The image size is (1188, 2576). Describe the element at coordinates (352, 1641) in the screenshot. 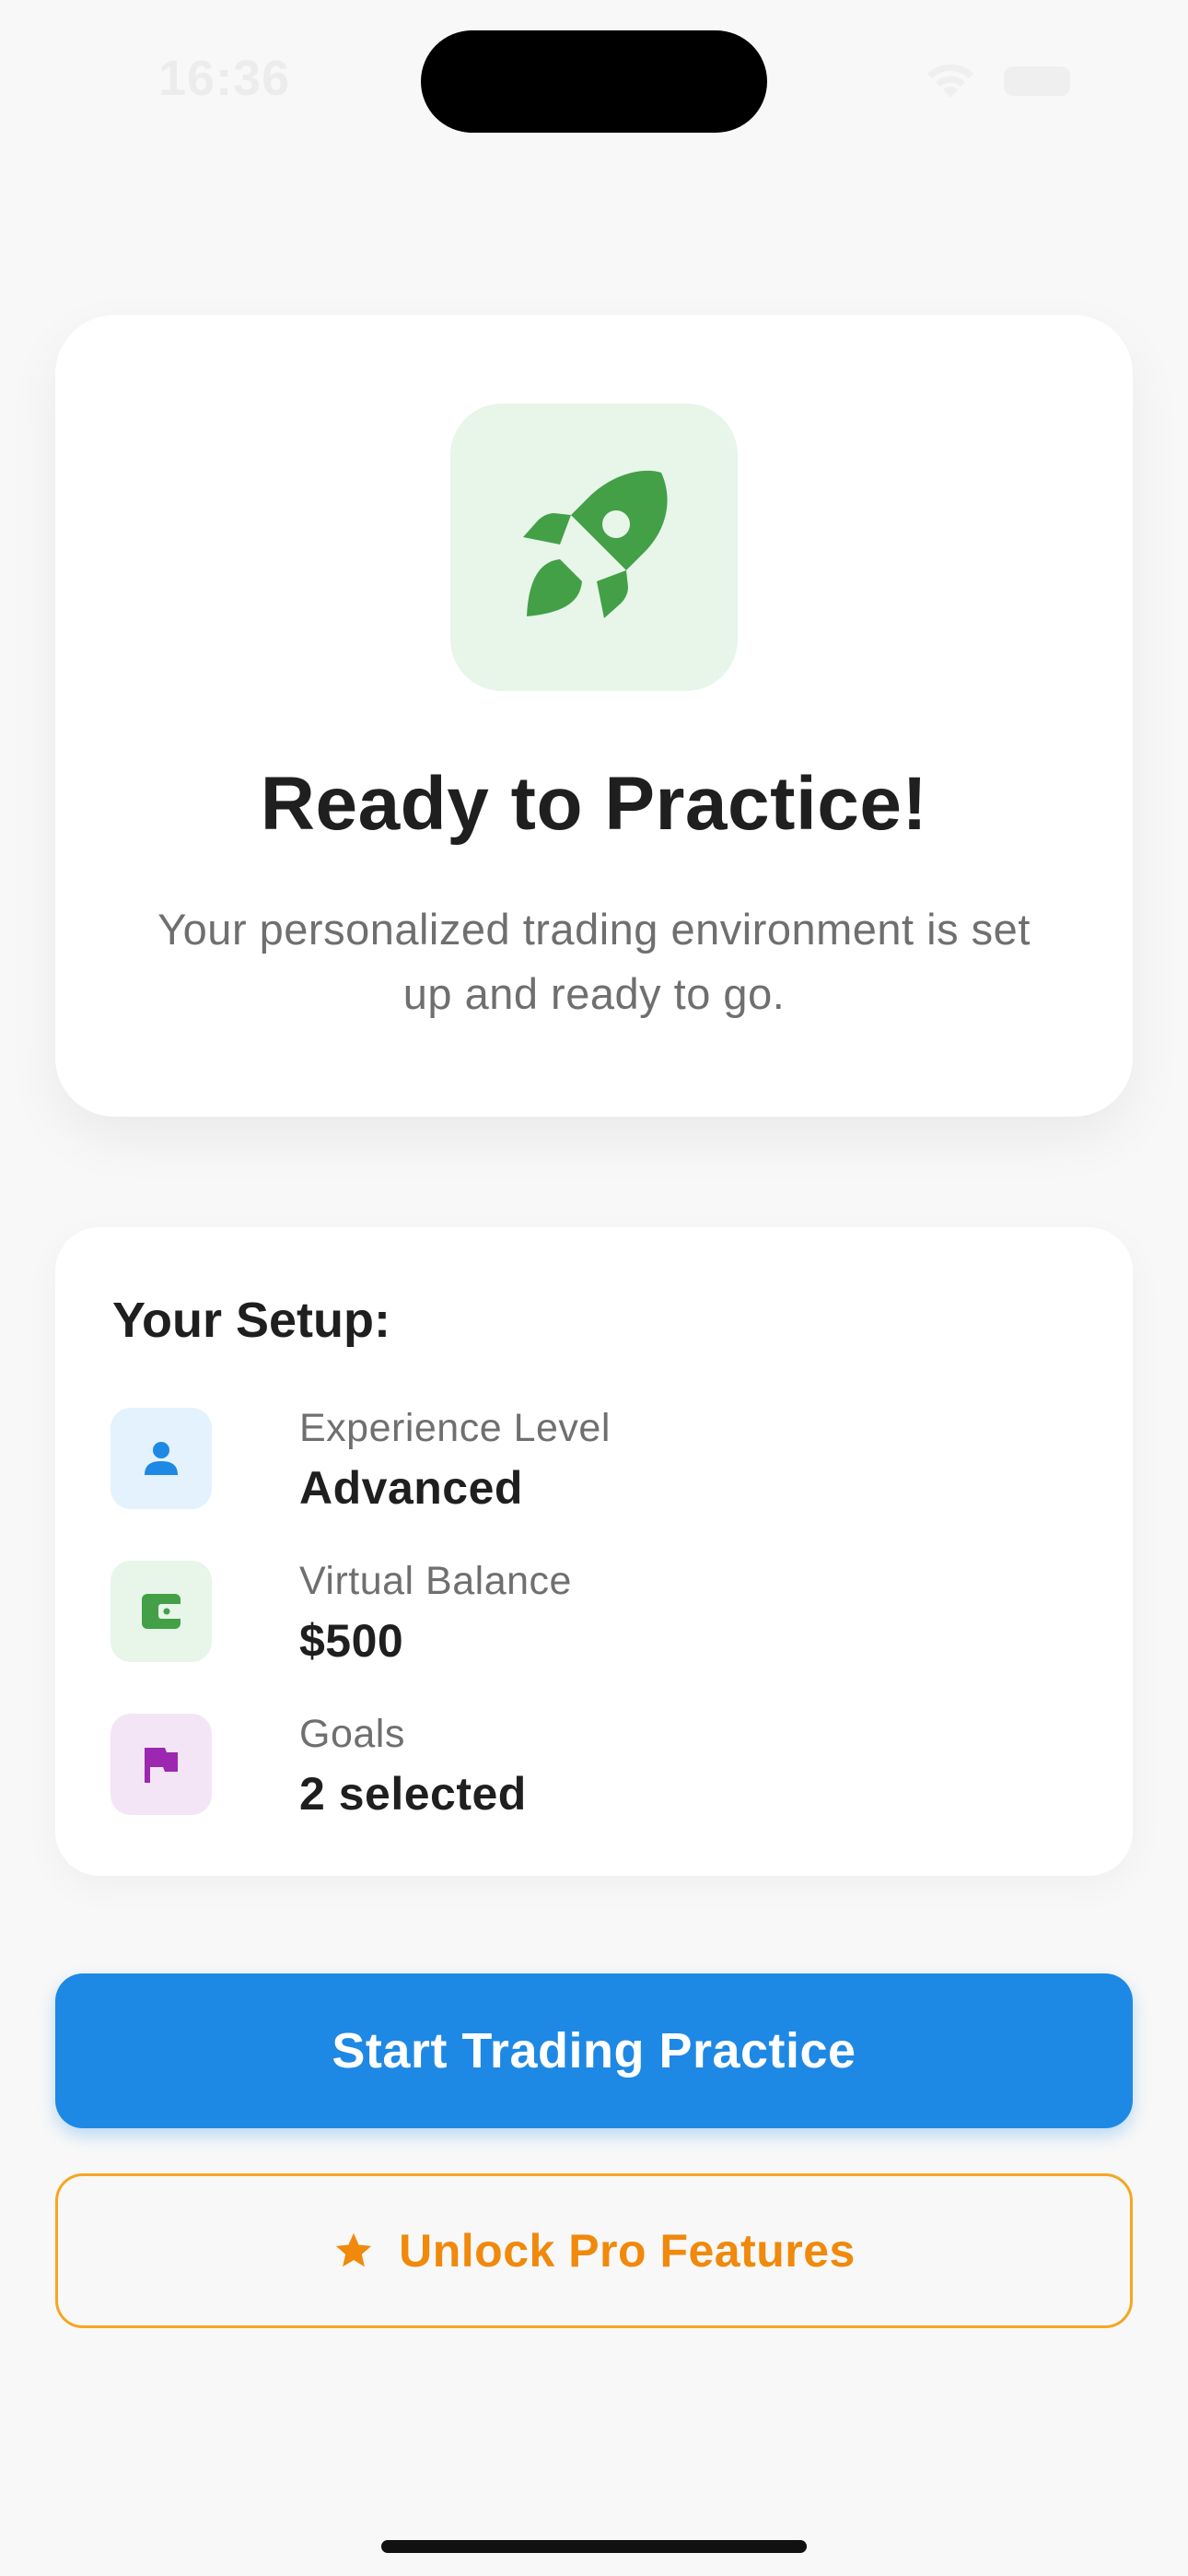

I see `balance-value: $500` at that location.